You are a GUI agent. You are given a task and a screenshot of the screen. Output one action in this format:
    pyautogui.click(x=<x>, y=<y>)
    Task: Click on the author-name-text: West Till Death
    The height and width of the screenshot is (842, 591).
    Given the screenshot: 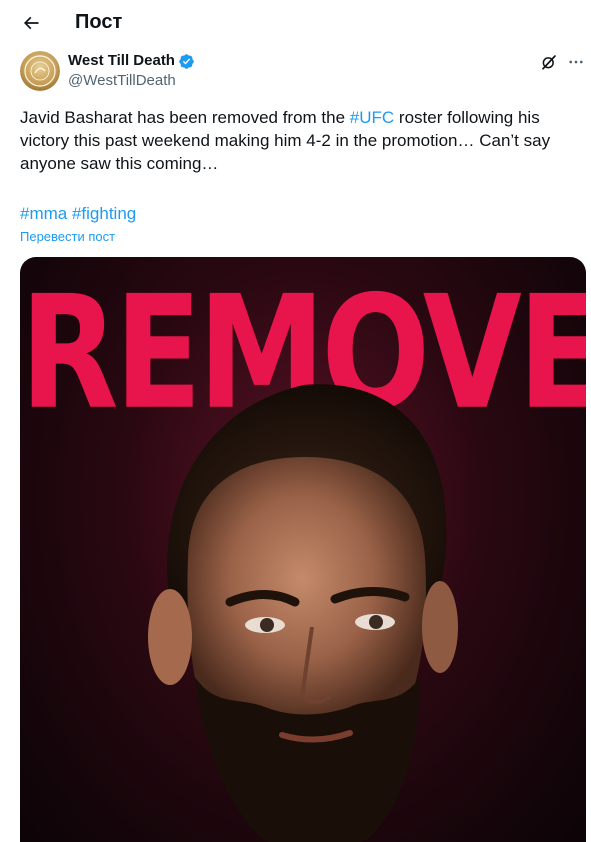 What is the action you would take?
    pyautogui.click(x=121, y=60)
    